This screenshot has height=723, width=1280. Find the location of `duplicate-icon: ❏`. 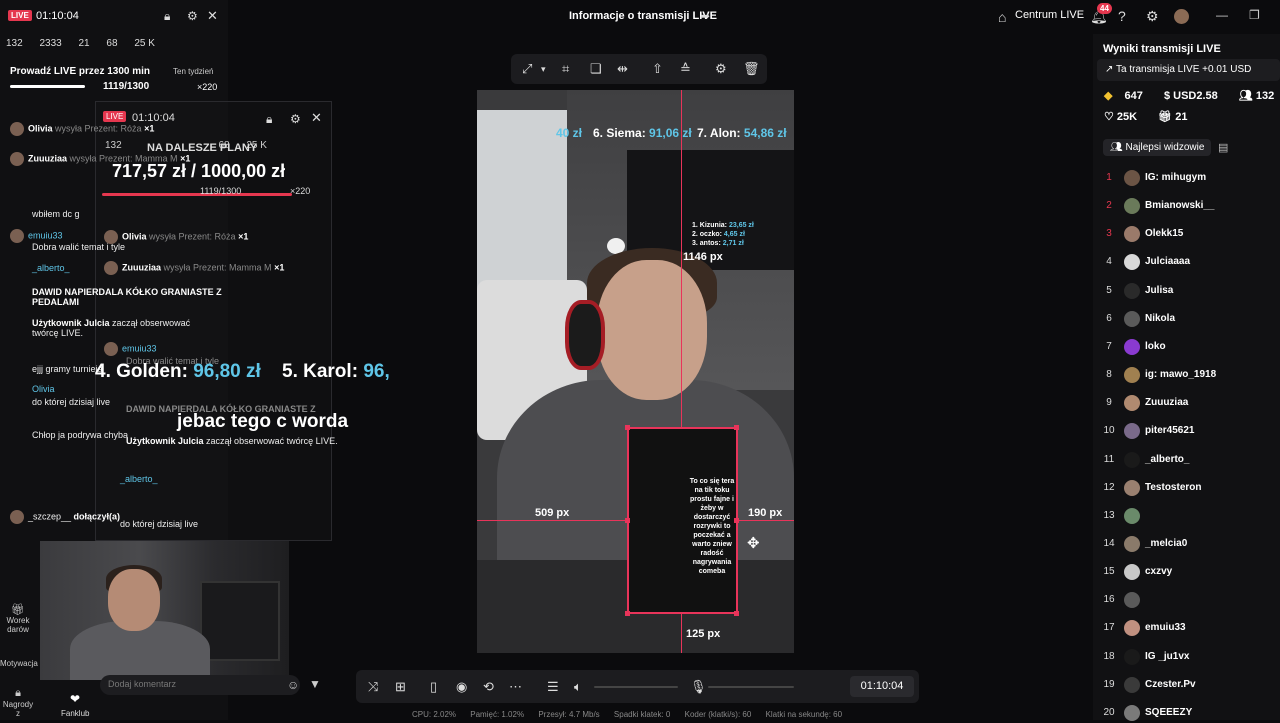

duplicate-icon: ❏ is located at coordinates (596, 69).